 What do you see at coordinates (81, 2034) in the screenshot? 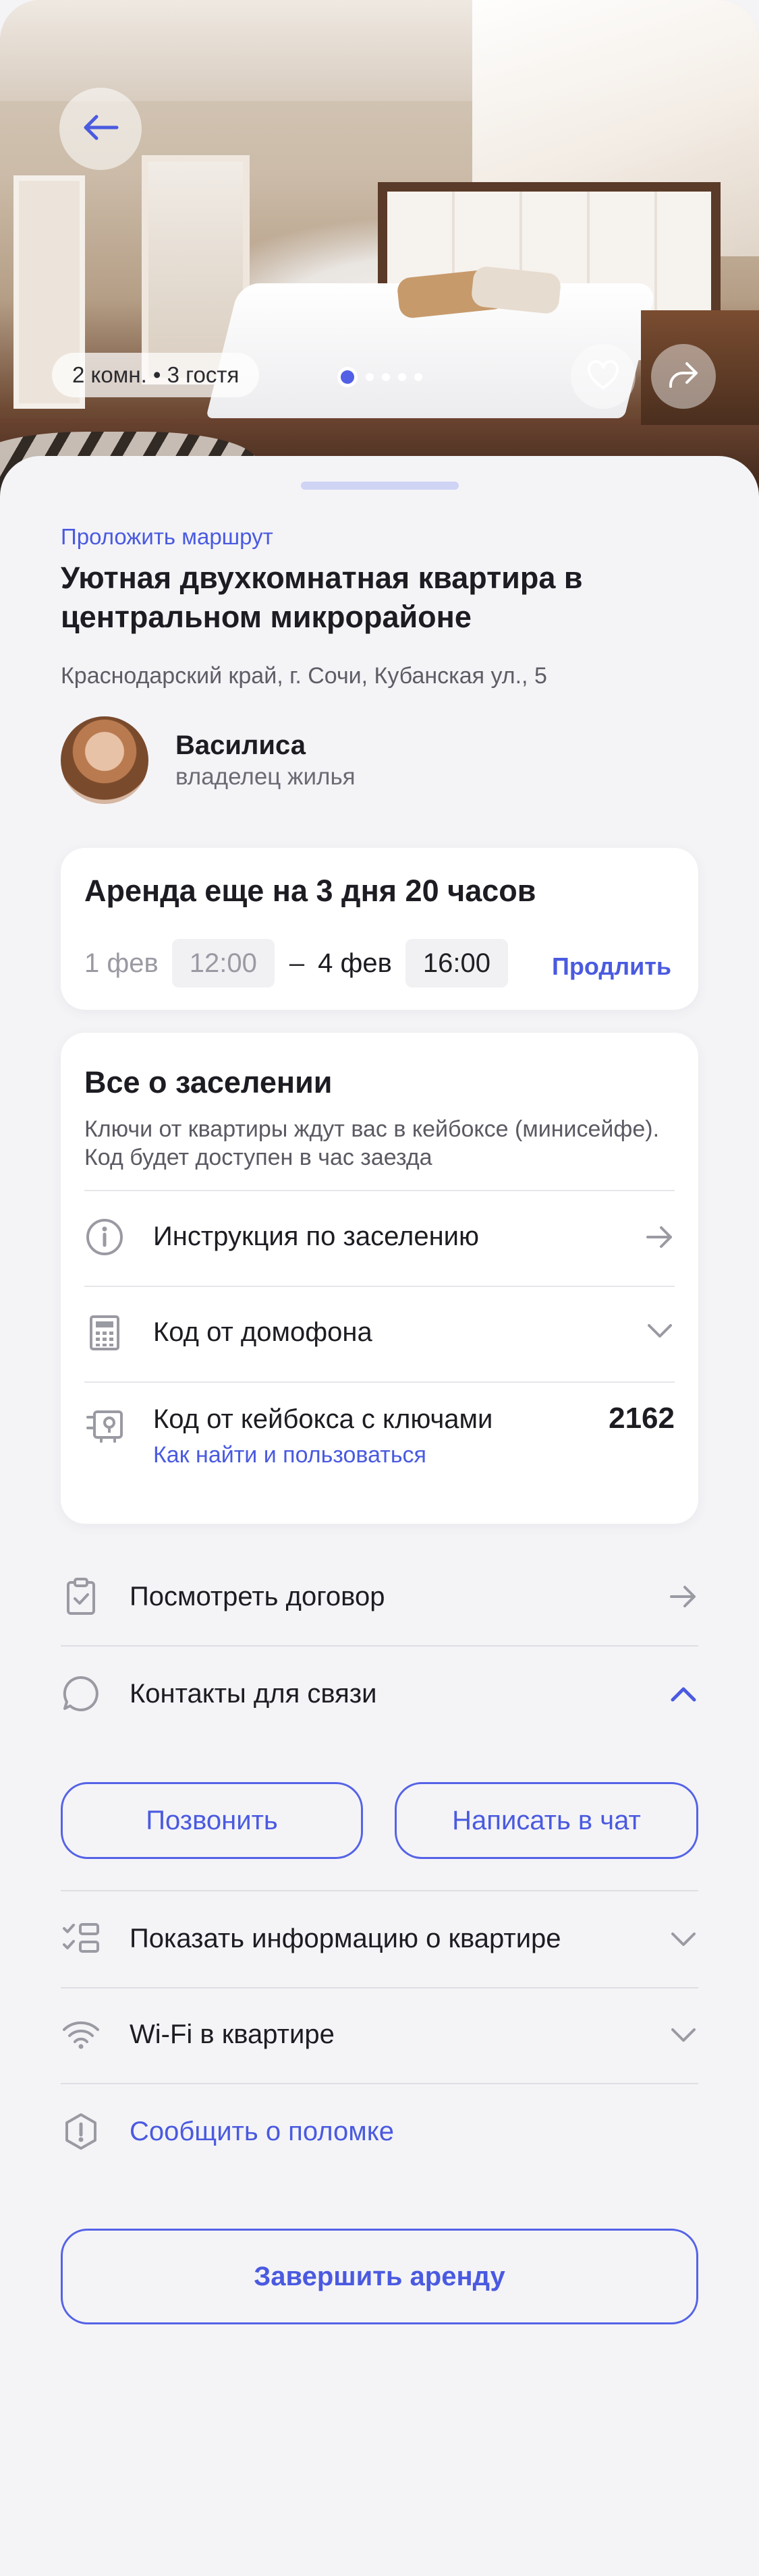
I see `wifi-icon` at bounding box center [81, 2034].